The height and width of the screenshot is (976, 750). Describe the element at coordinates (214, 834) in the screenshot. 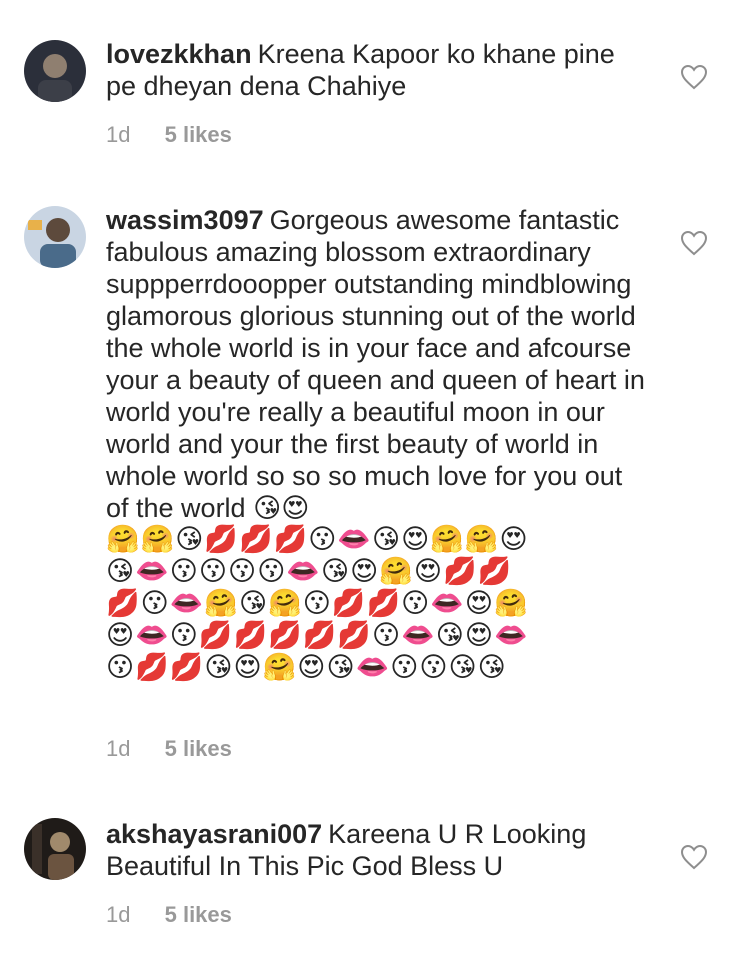

I see `comment-username: akshayasrani007` at that location.